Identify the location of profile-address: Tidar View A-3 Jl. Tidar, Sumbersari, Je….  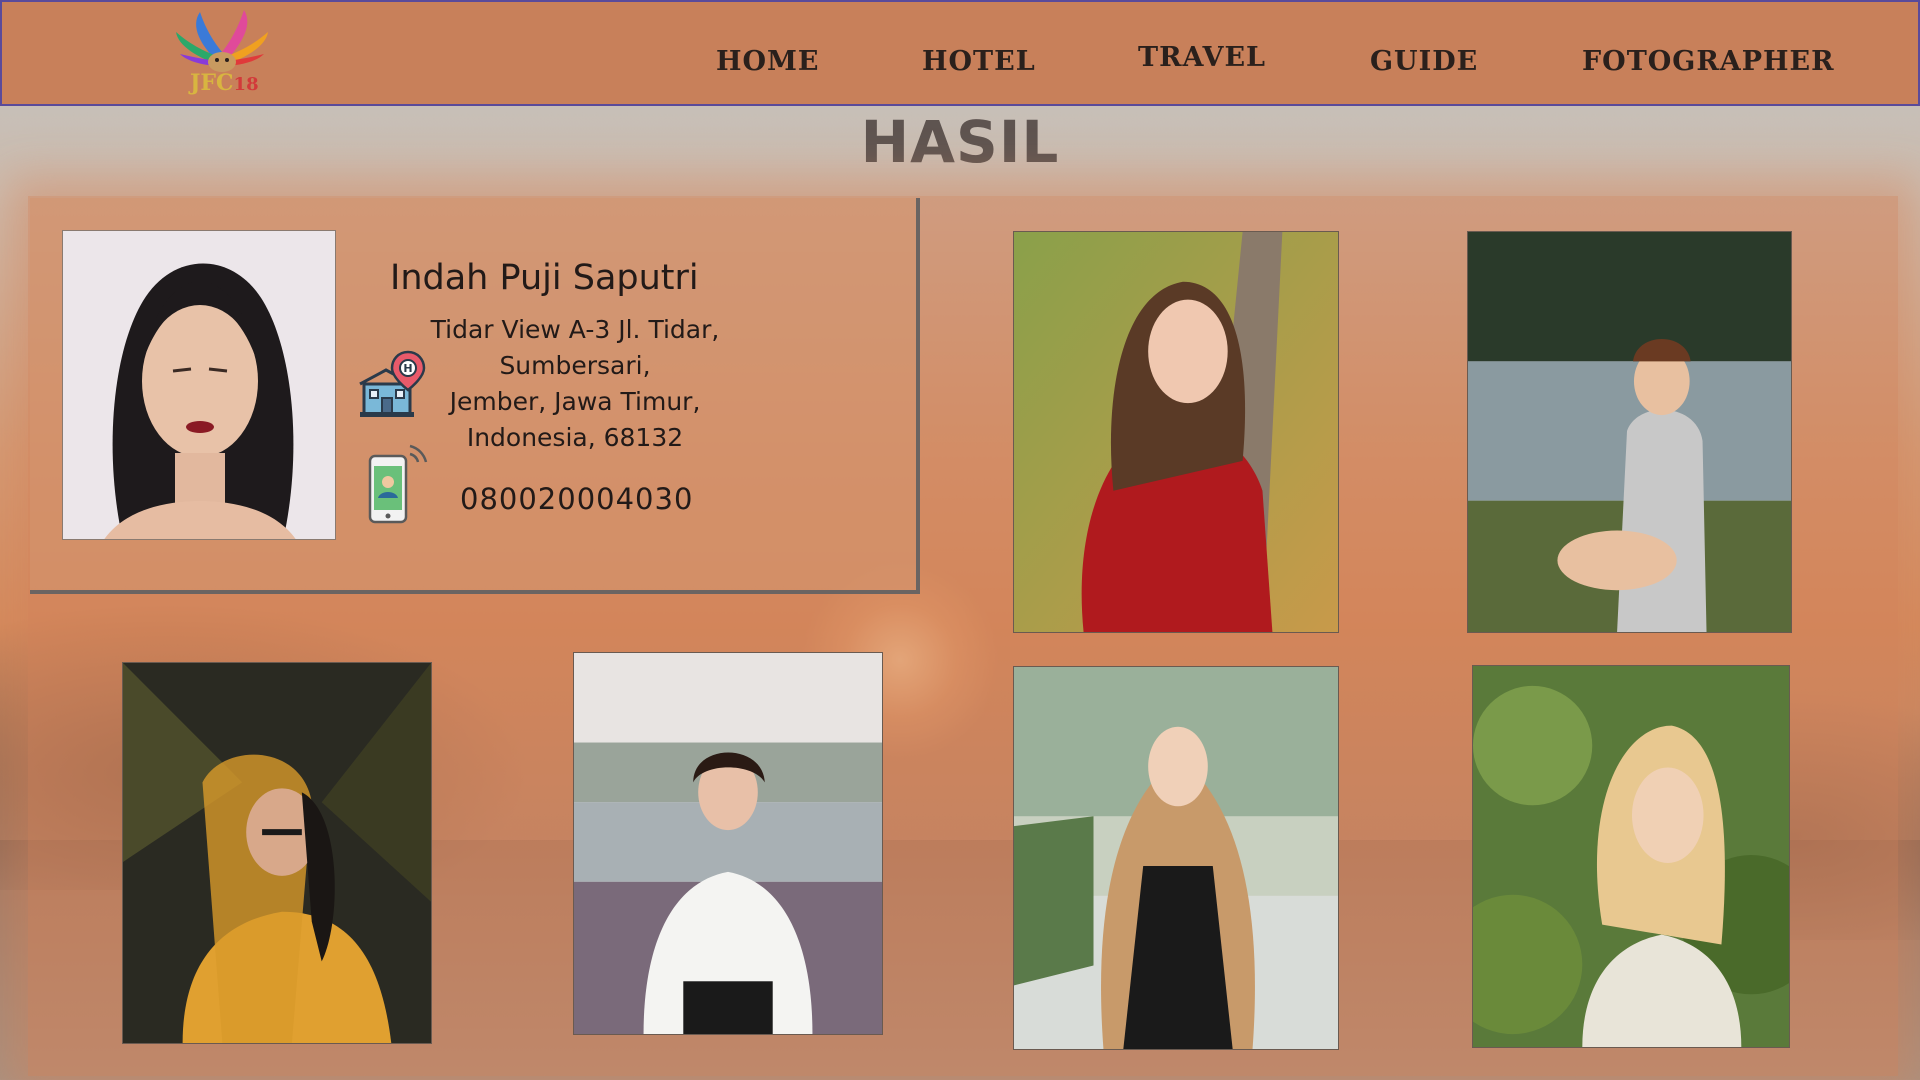
(575, 384).